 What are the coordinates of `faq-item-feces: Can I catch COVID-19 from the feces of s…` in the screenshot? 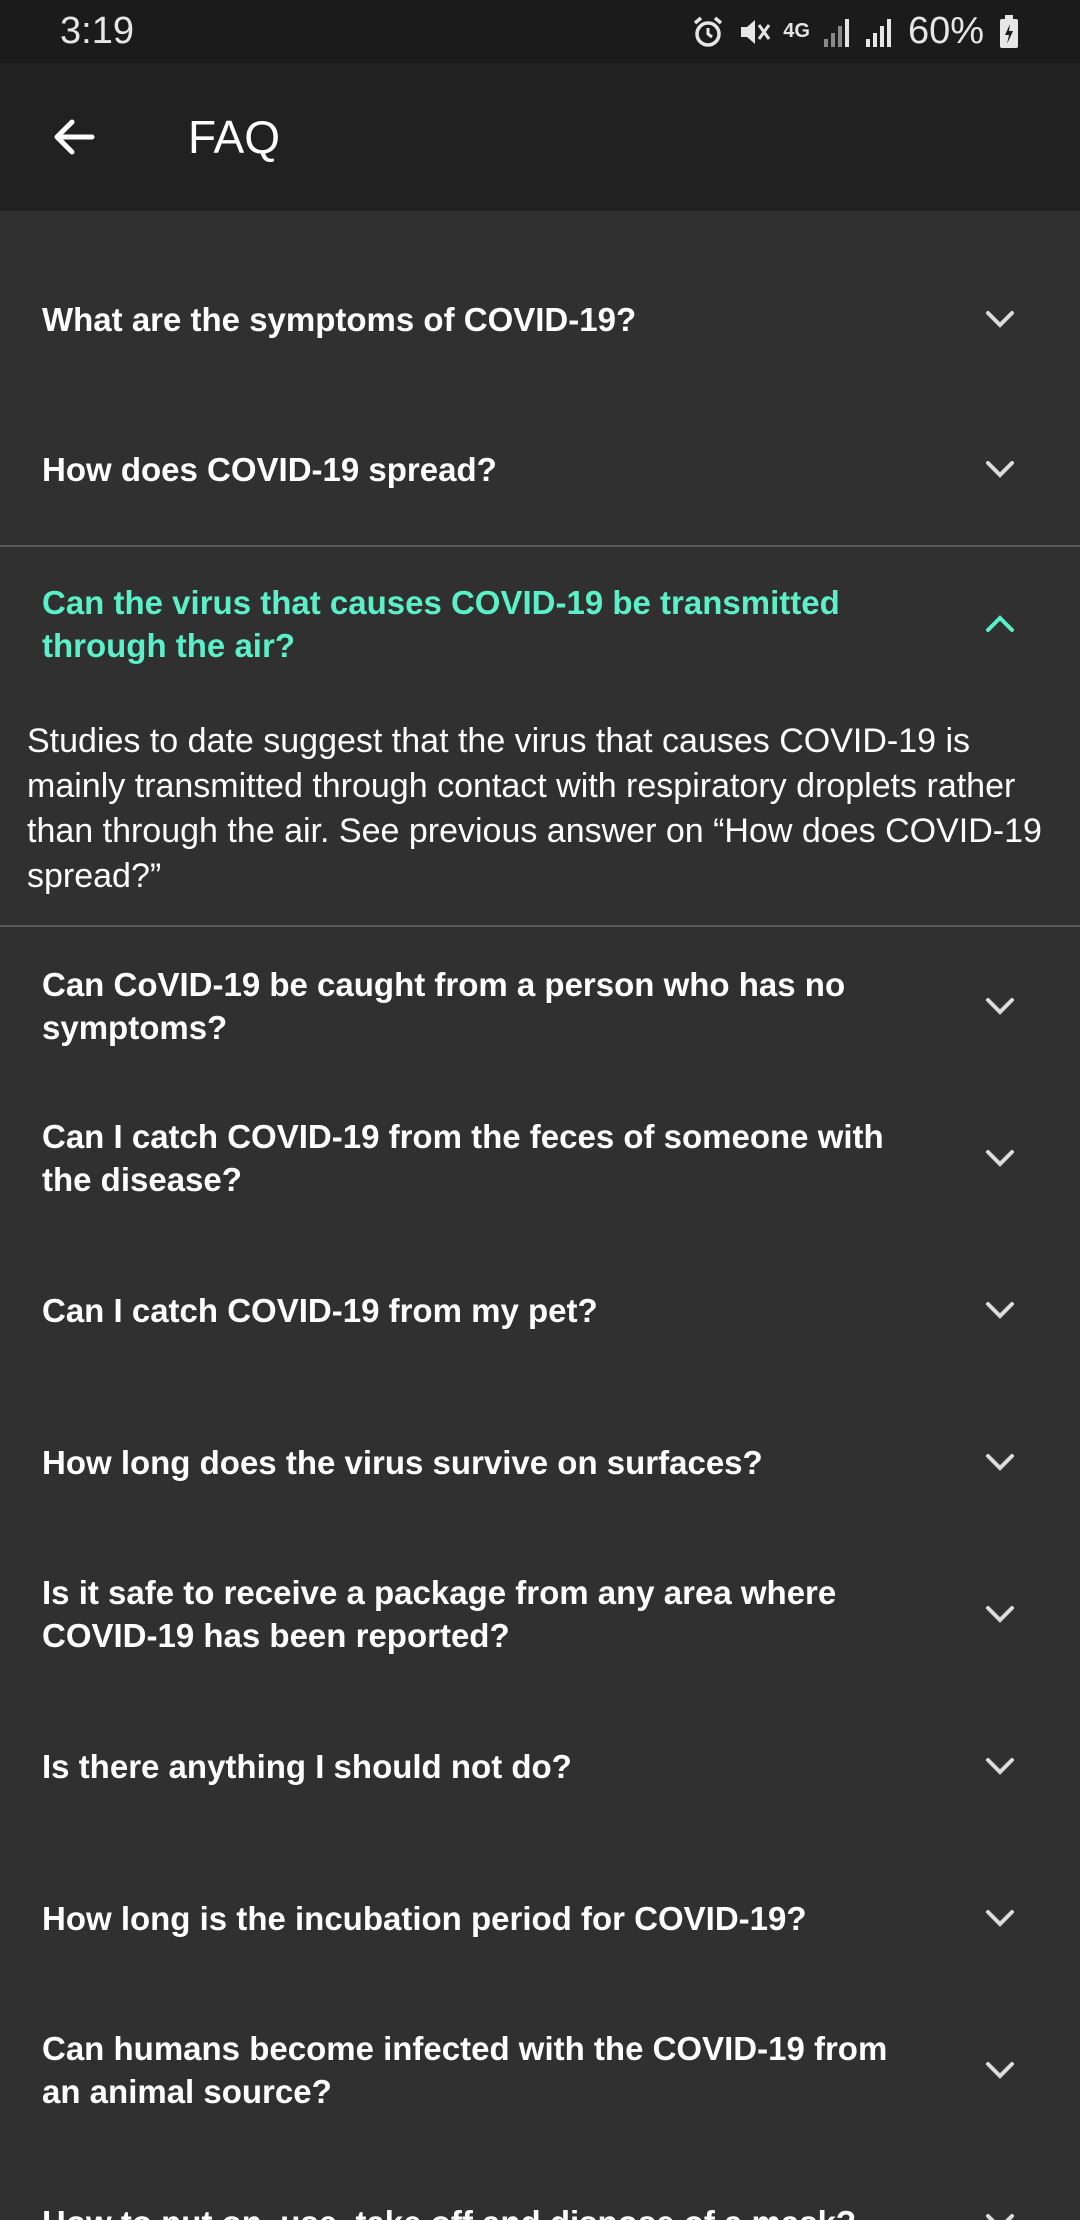 It's located at (540, 1158).